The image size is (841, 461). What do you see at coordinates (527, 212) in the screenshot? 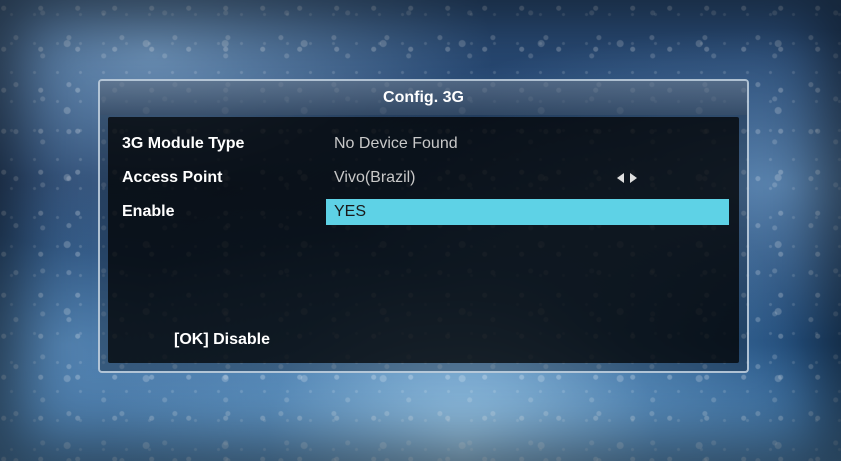
I see `setting-value-enable: YES` at bounding box center [527, 212].